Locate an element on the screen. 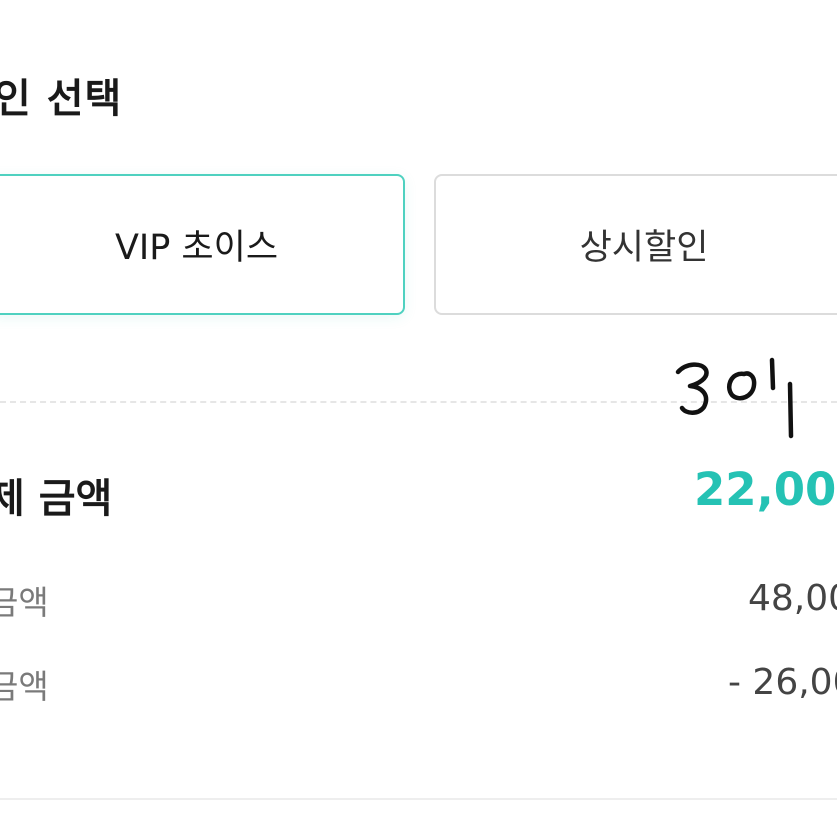  option-regular-discount: 상시할인 is located at coordinates (635, 244).